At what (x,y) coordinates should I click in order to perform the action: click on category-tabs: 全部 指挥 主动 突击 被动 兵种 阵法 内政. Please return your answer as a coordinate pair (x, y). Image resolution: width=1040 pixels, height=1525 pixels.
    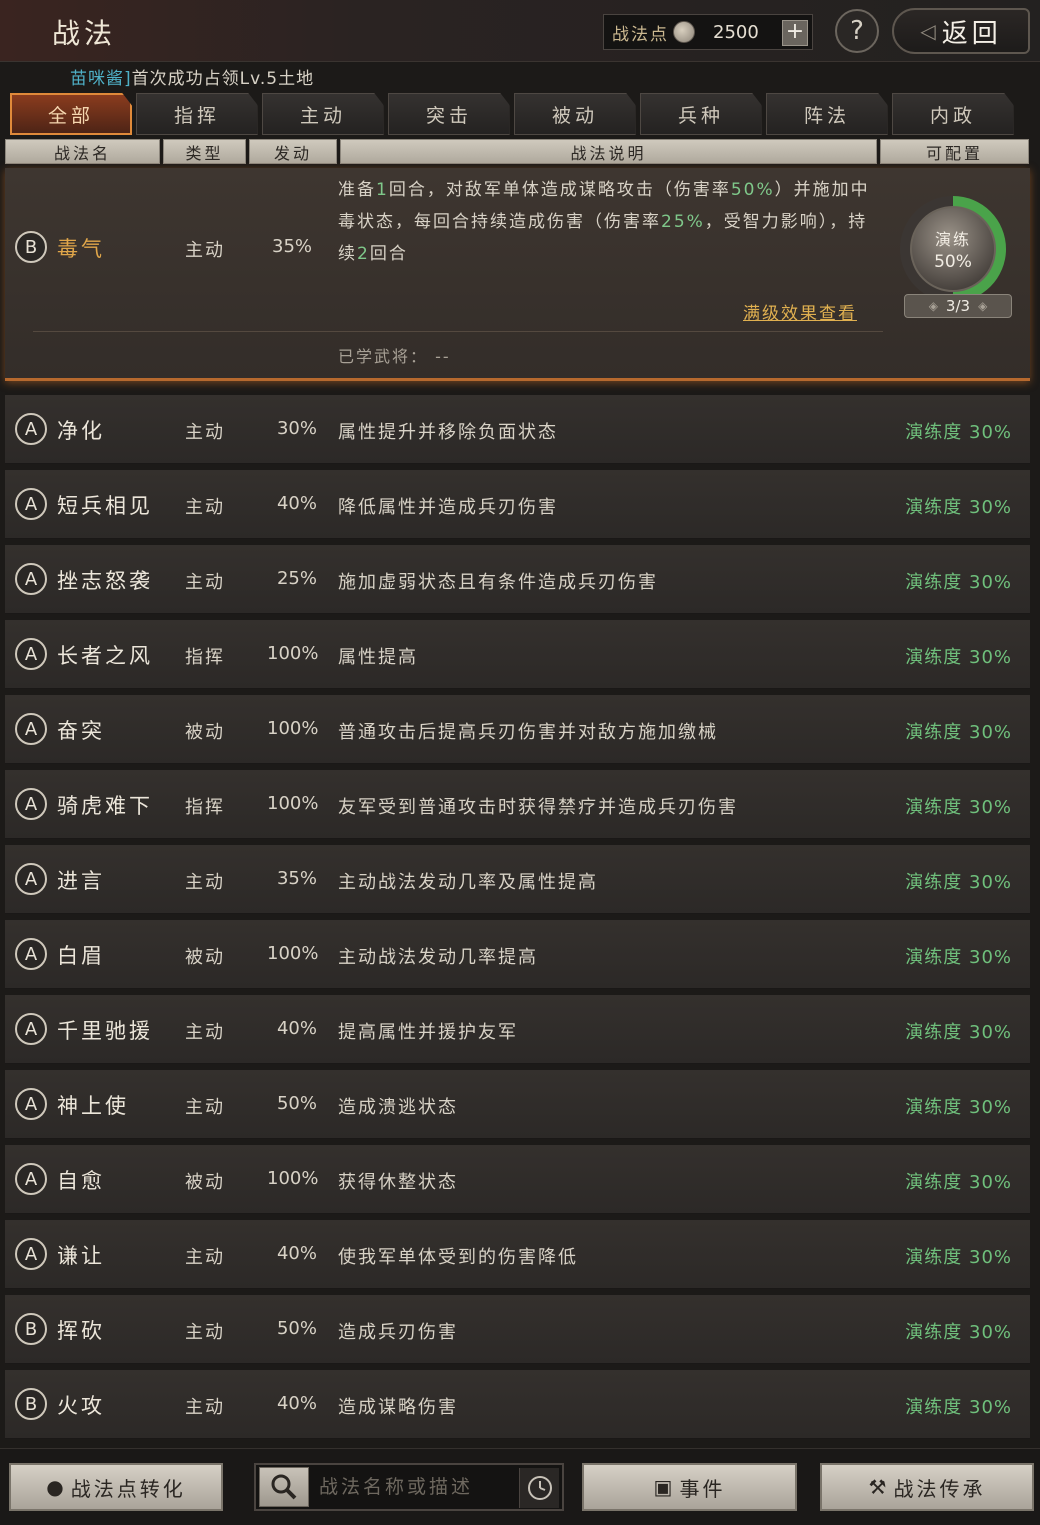
    Looking at the image, I should click on (514, 114).